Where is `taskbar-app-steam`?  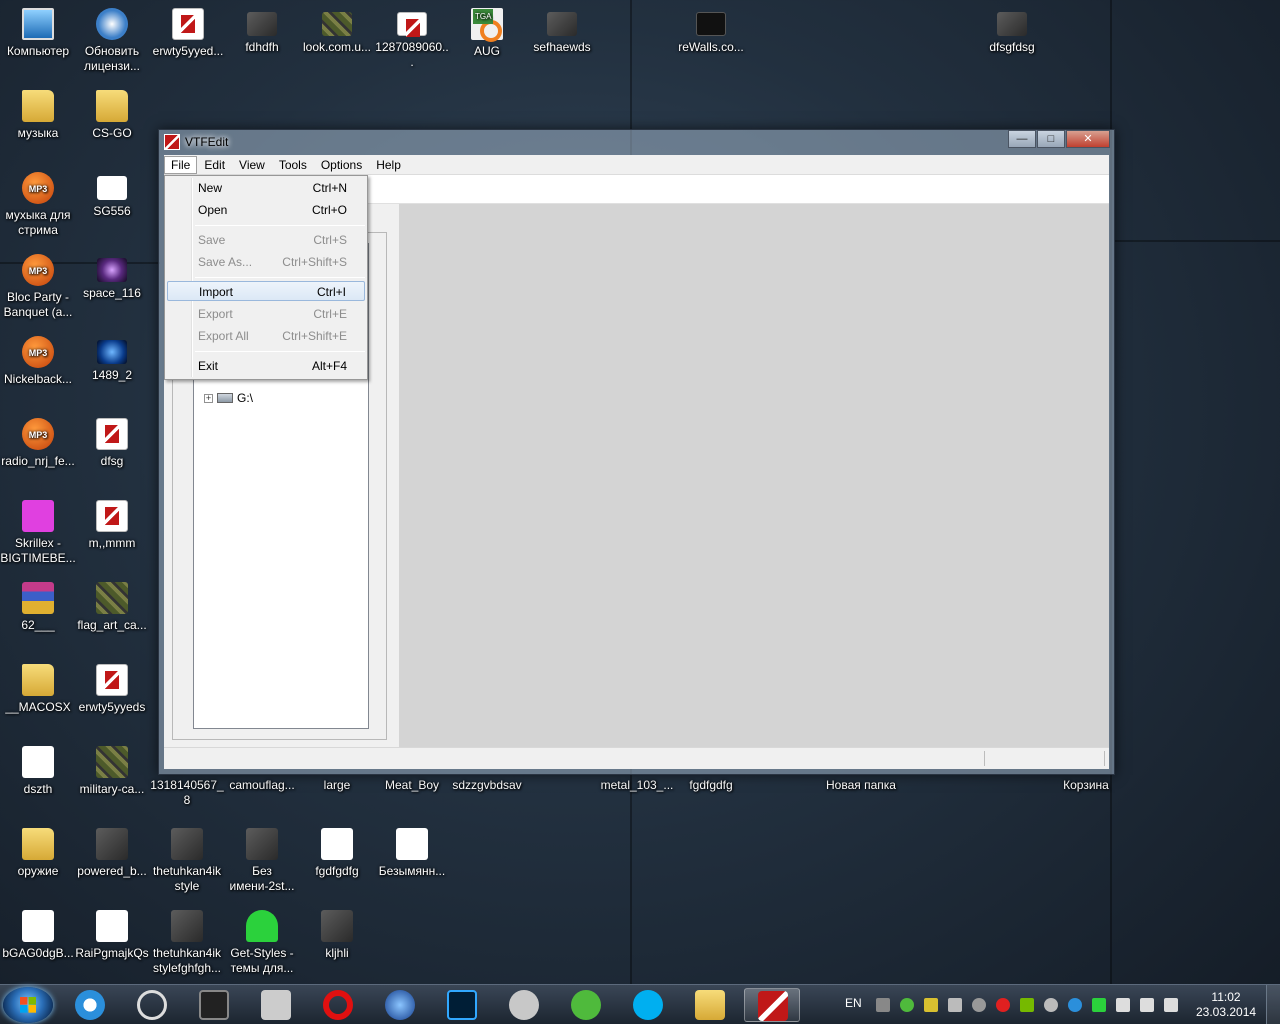 taskbar-app-steam is located at coordinates (524, 1005).